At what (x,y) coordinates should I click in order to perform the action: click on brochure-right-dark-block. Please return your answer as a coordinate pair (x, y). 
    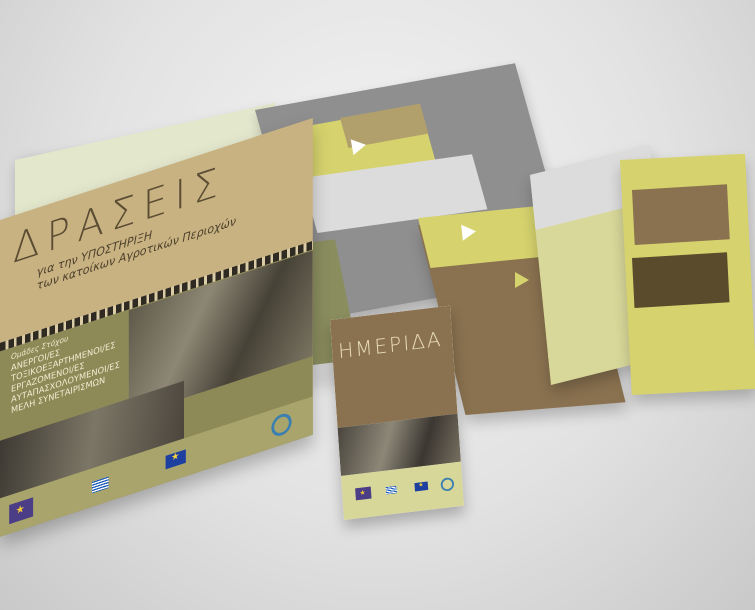
    Looking at the image, I should click on (681, 280).